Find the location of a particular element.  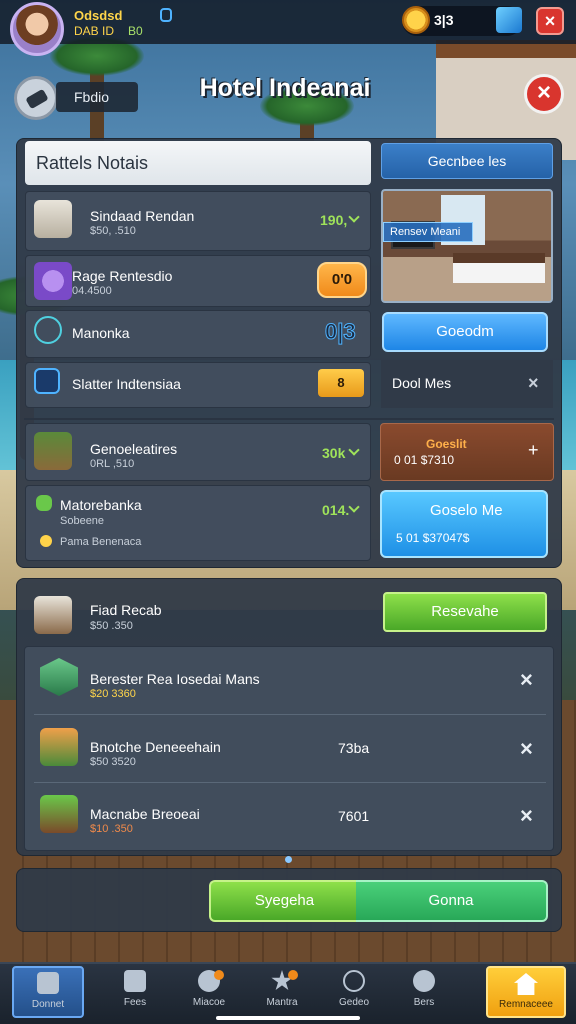

back-button is located at coordinates (36, 98).